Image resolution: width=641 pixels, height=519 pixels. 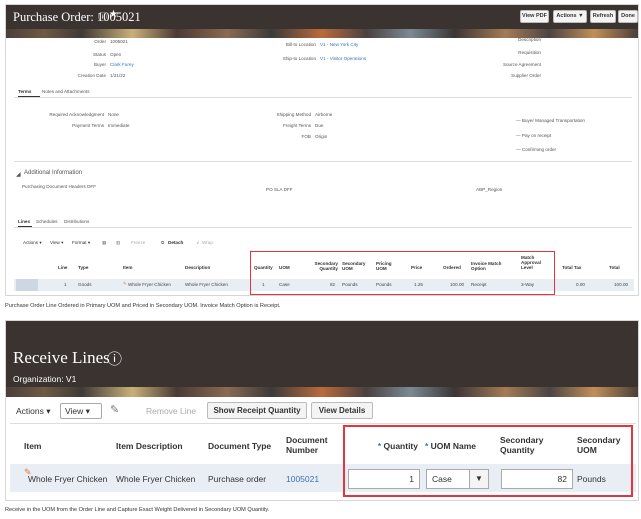 What do you see at coordinates (116, 54) in the screenshot?
I see `status-value: Open` at bounding box center [116, 54].